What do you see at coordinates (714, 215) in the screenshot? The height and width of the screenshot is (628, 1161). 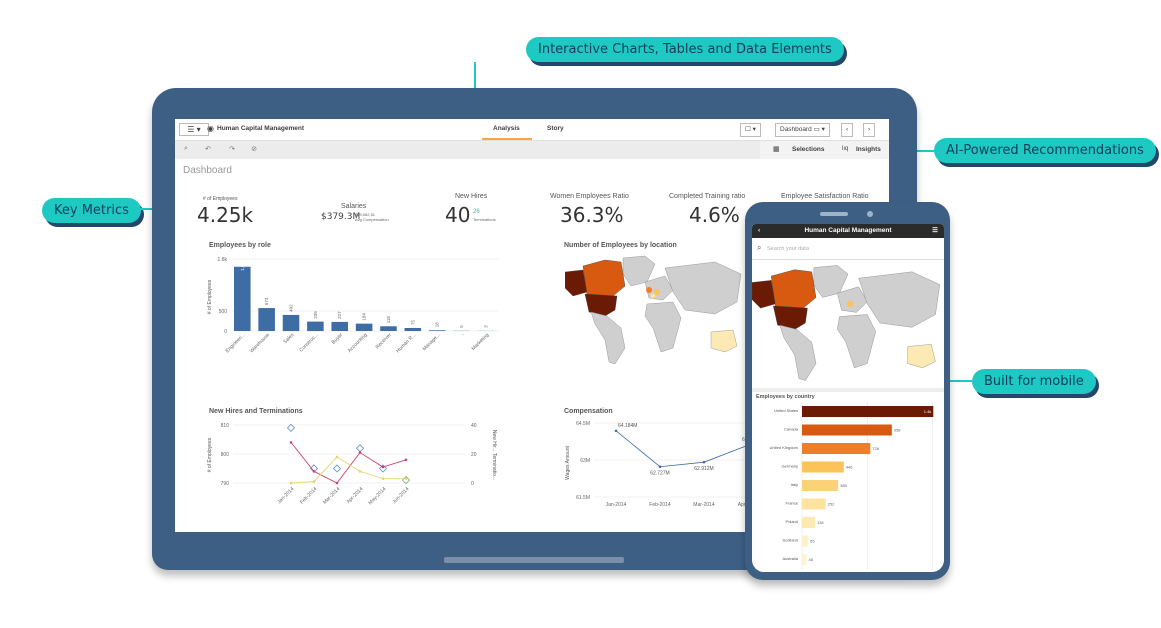 I see `kpi-training-ratio-value: 4.6%` at bounding box center [714, 215].